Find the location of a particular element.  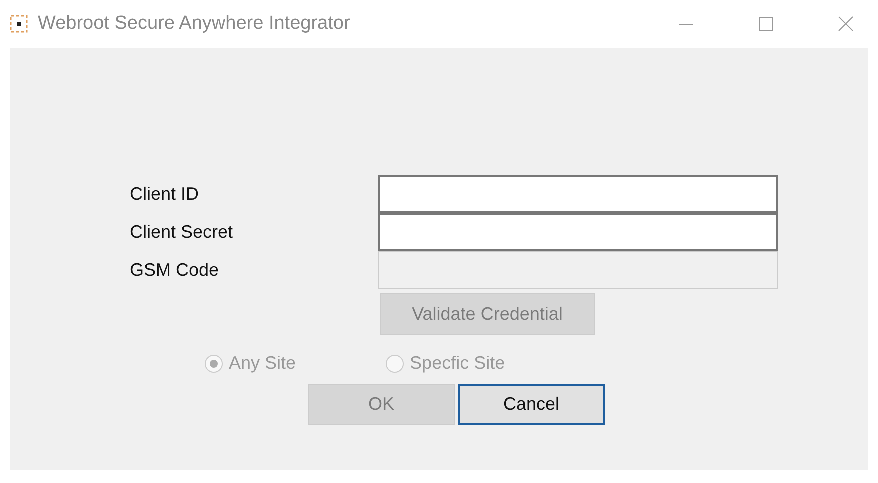

window-title: Webroot Secure Anywhere Integrator is located at coordinates (195, 24).